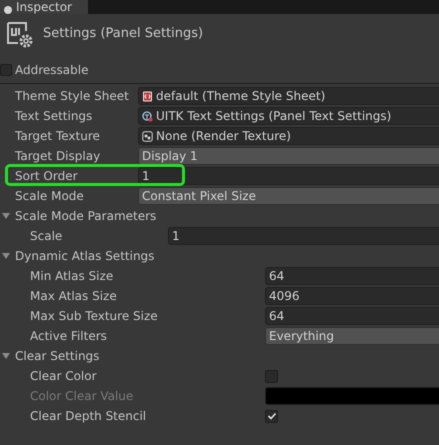  I want to click on object-field: None (Render Texture), so click(288, 136).